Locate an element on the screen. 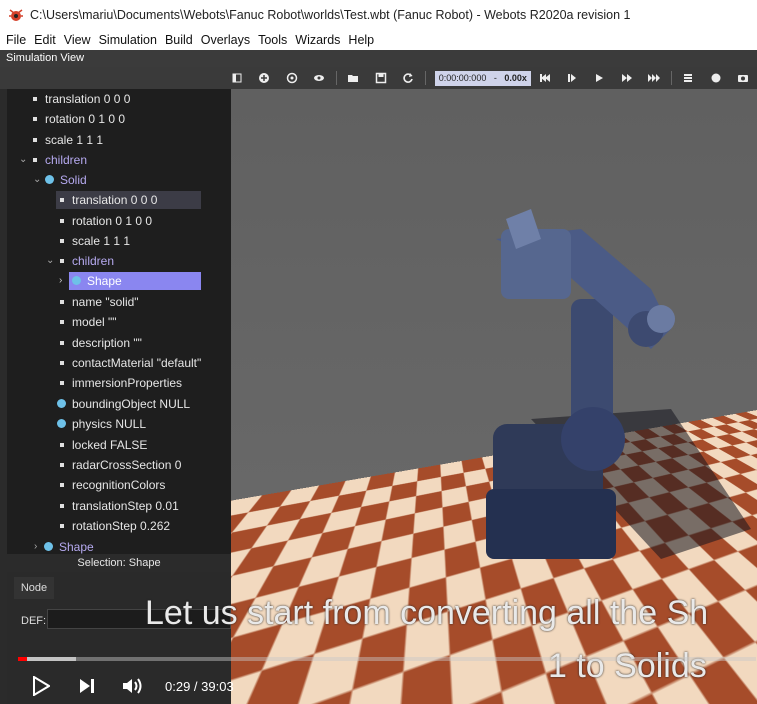 This screenshot has height=704, width=757. panel-title: Simulation View is located at coordinates (378, 58).